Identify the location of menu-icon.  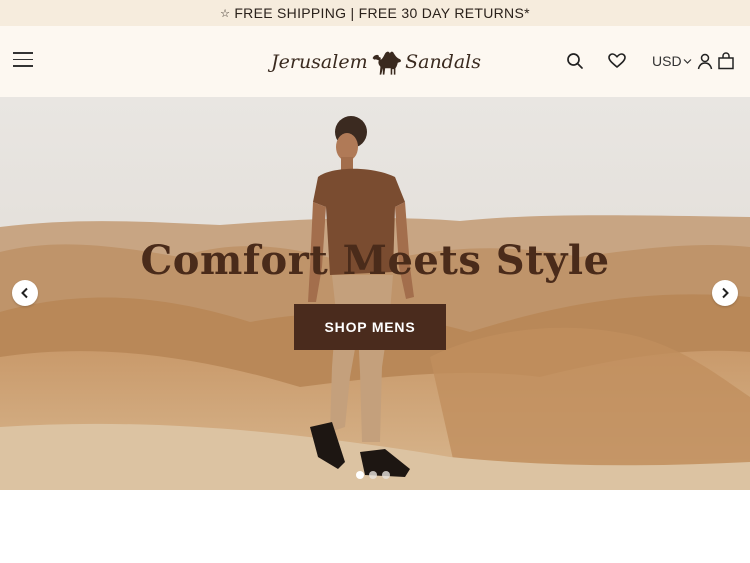
(23, 61).